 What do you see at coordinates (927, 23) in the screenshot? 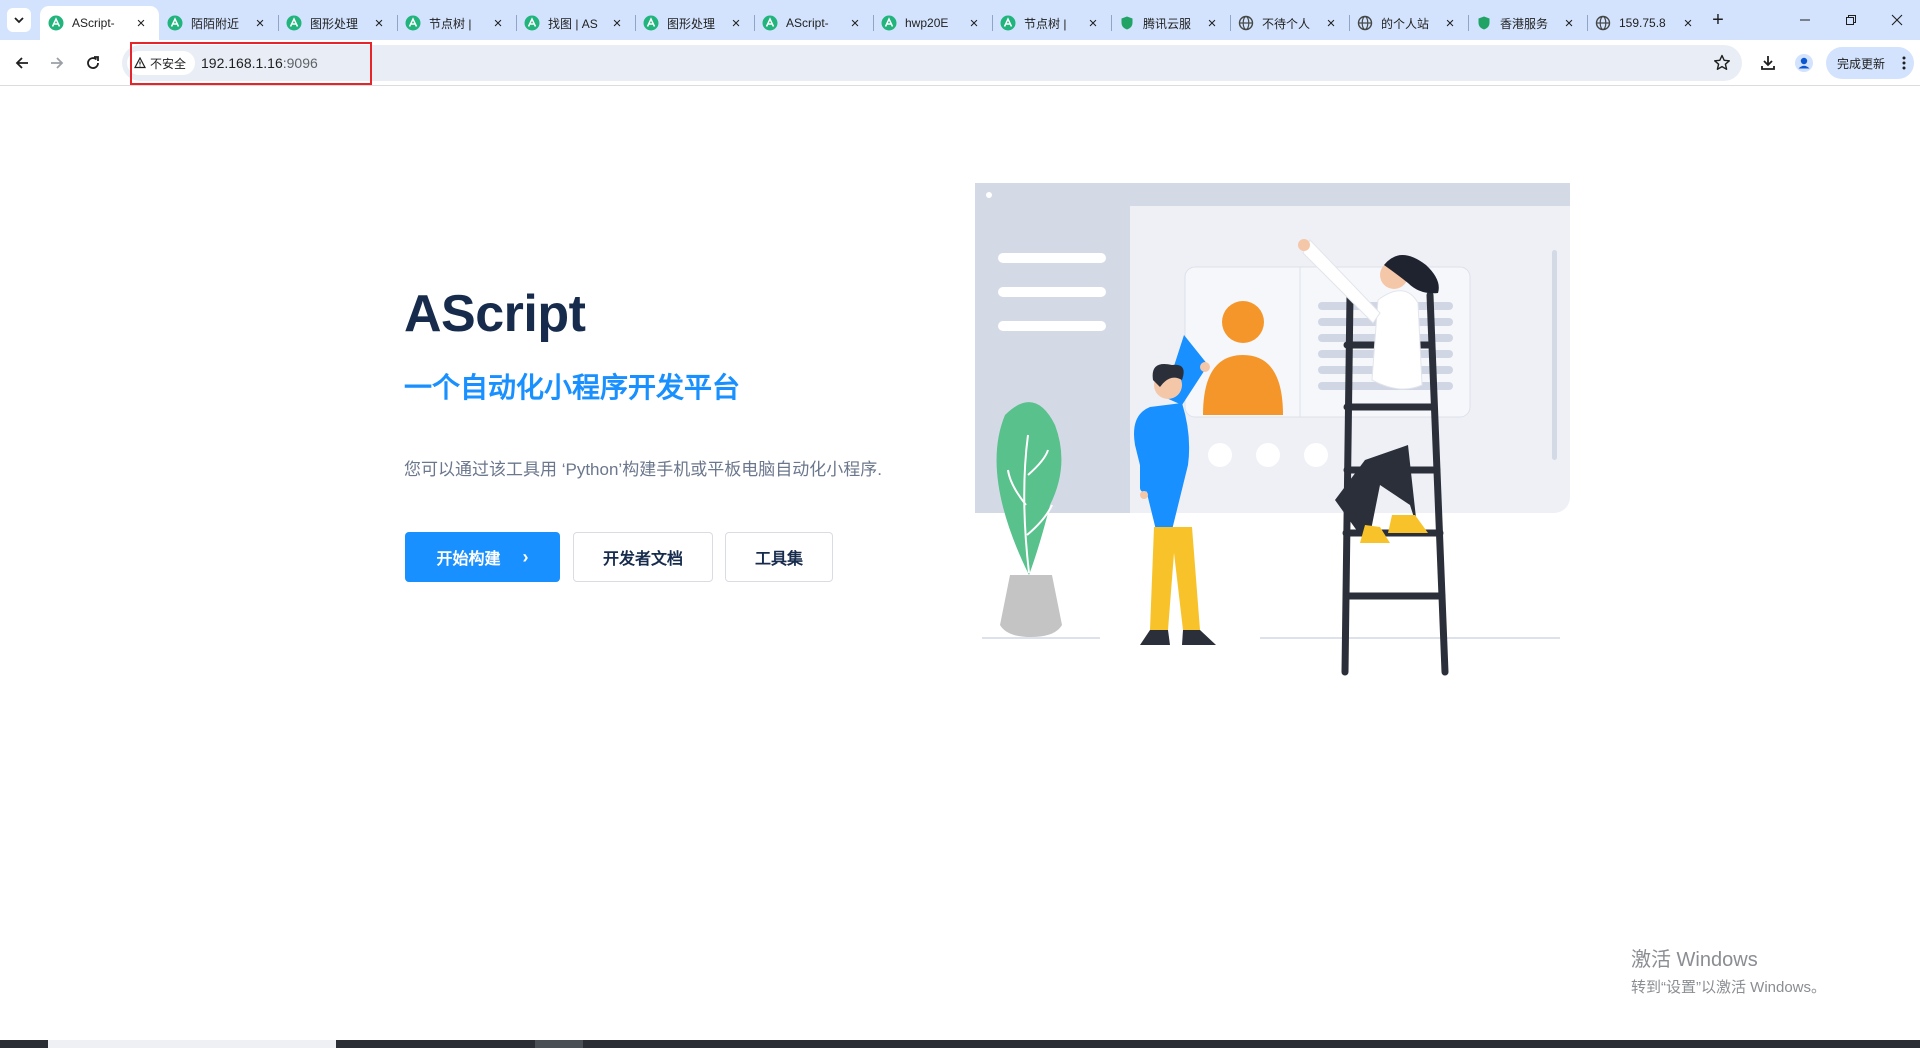
I see `tab-title: hwp20E` at bounding box center [927, 23].